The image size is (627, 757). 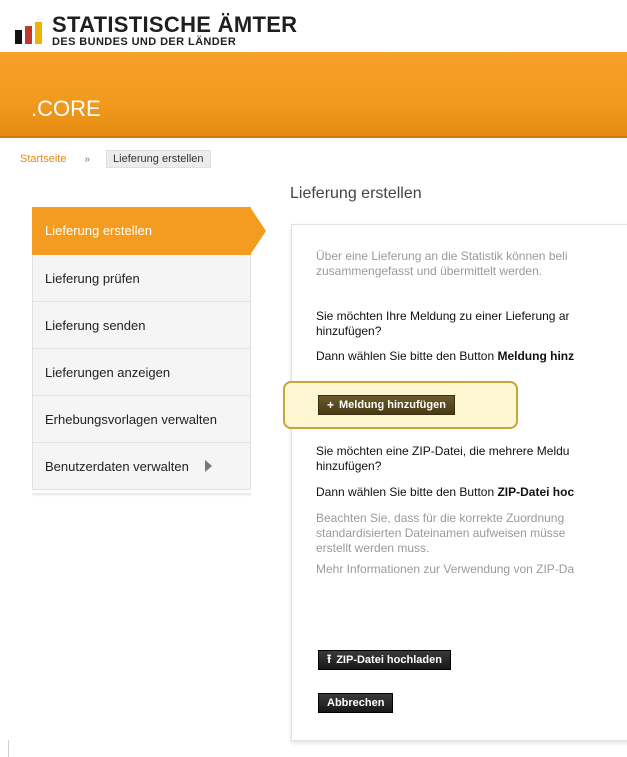 I want to click on sidebar-item-lieferung-senden: Lieferung senden, so click(x=141, y=325).